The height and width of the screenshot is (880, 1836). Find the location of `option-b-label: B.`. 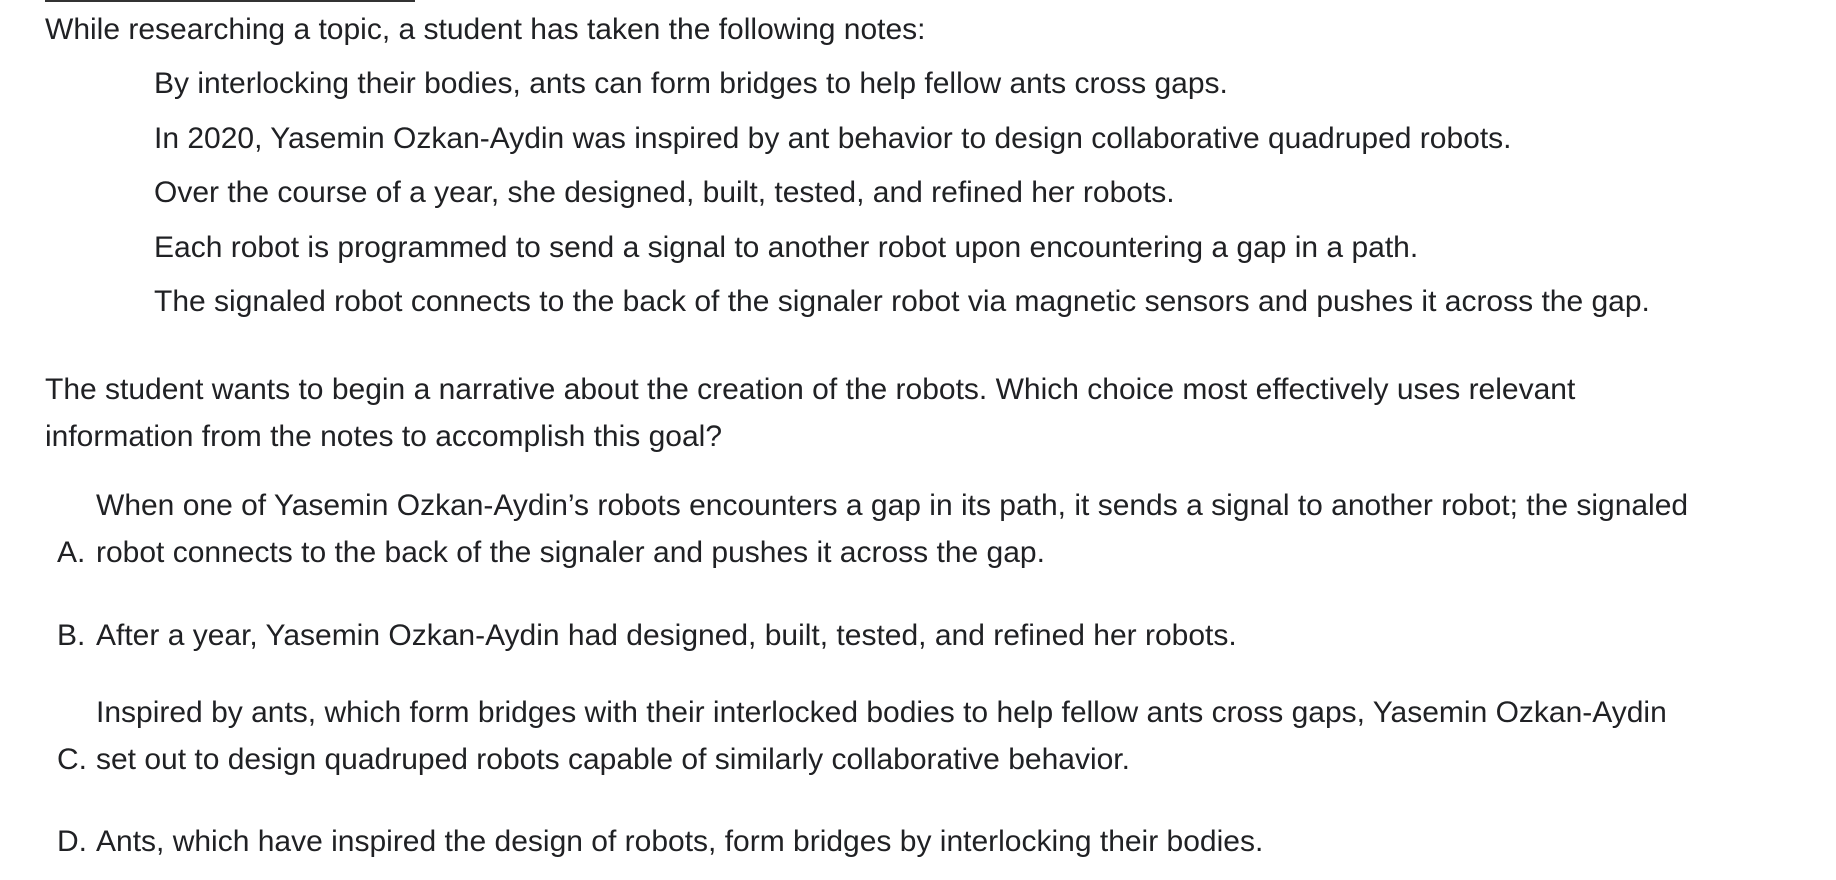

option-b-label: B. is located at coordinates (71, 635).